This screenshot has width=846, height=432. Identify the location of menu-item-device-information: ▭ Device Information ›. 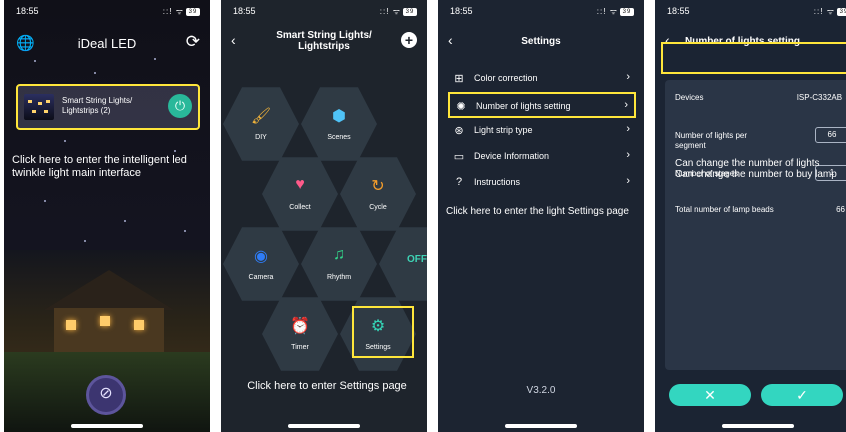
(542, 157).